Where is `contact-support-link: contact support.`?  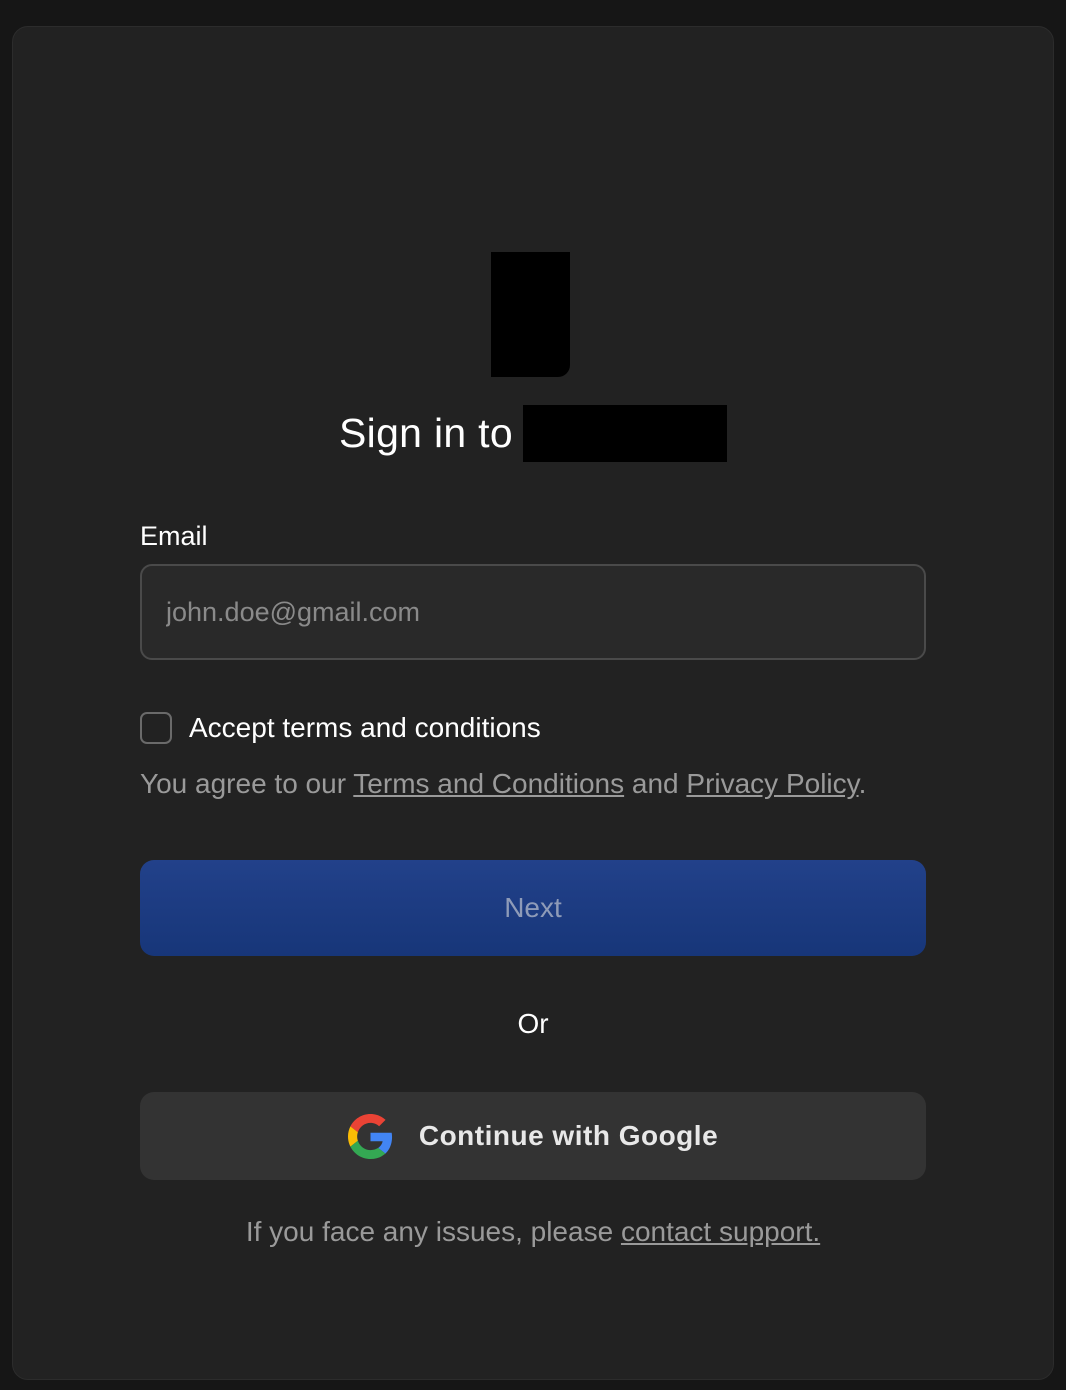
contact-support-link: contact support. is located at coordinates (720, 1231).